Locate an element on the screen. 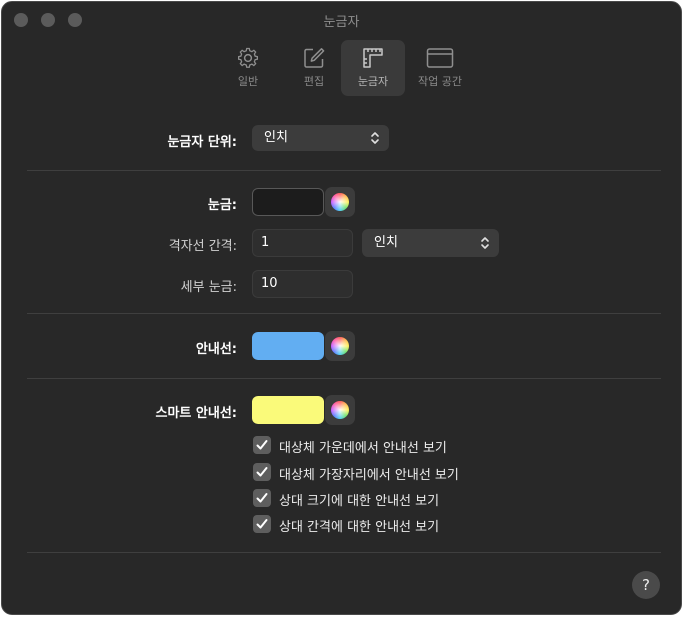  window-icon is located at coordinates (440, 58).